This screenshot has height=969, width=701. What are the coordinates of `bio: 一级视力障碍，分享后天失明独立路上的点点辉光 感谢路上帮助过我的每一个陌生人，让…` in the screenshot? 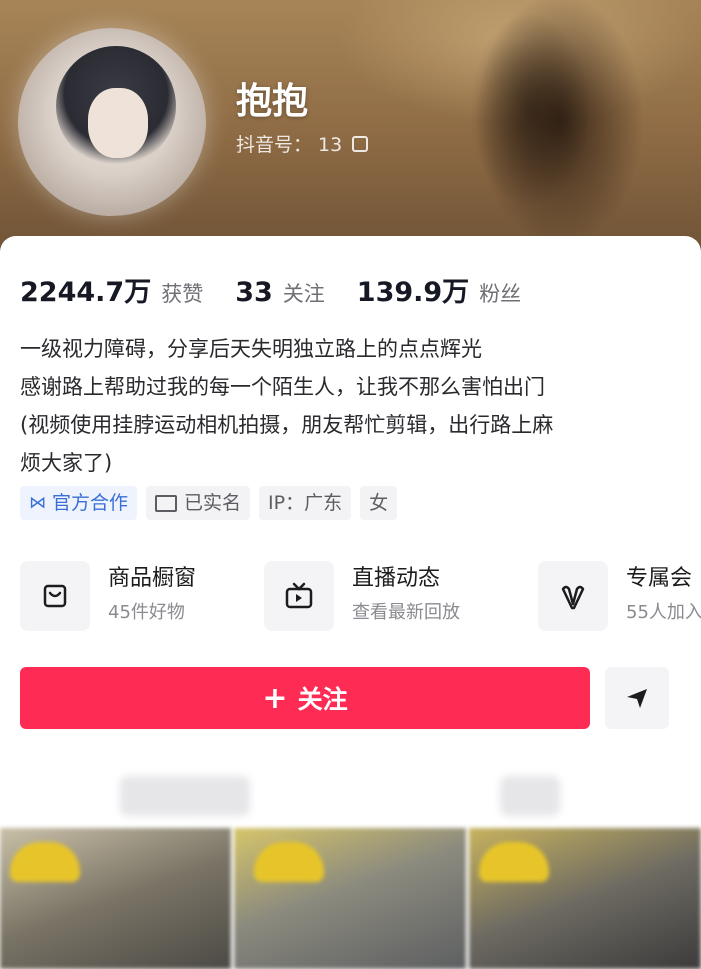 It's located at (350, 406).